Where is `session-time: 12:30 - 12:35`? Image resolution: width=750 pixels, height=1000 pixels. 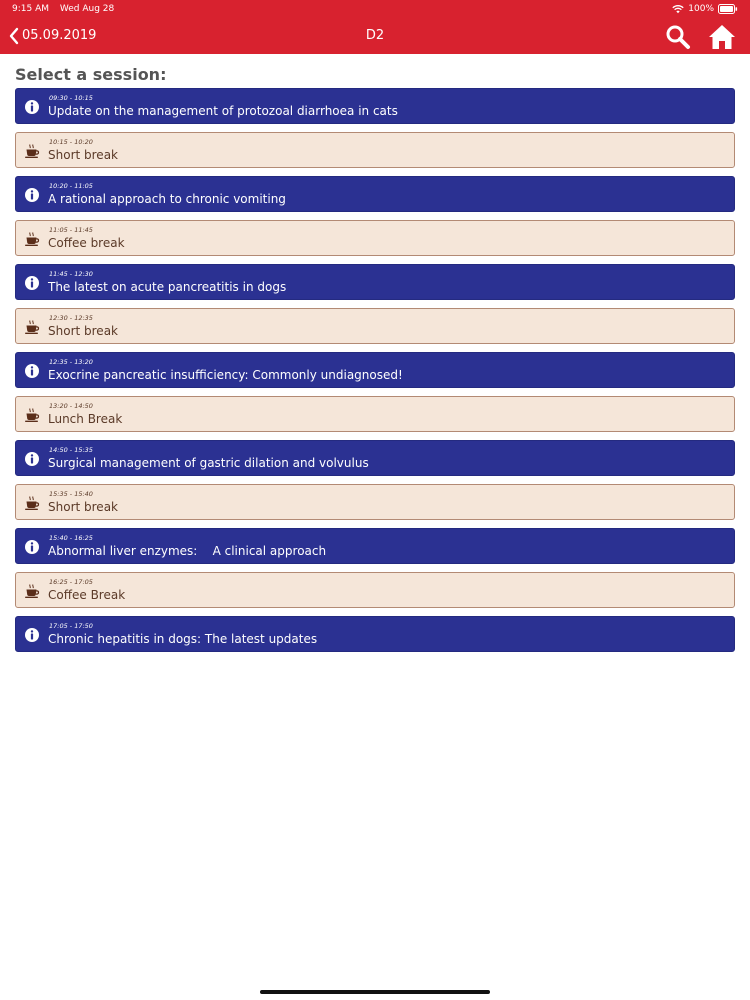
session-time: 12:30 - 12:35 is located at coordinates (71, 318).